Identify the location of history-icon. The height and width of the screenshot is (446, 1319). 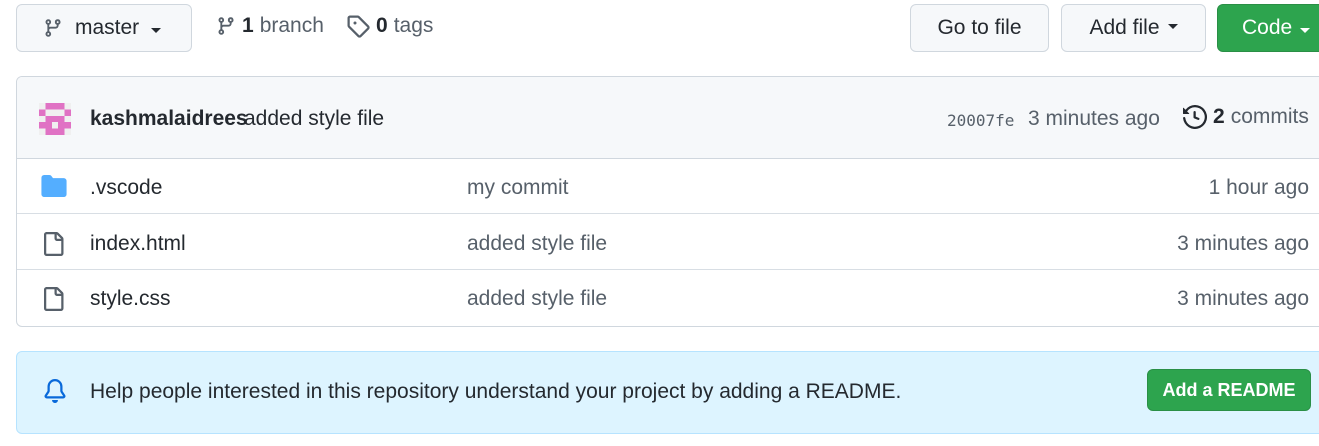
(1195, 117).